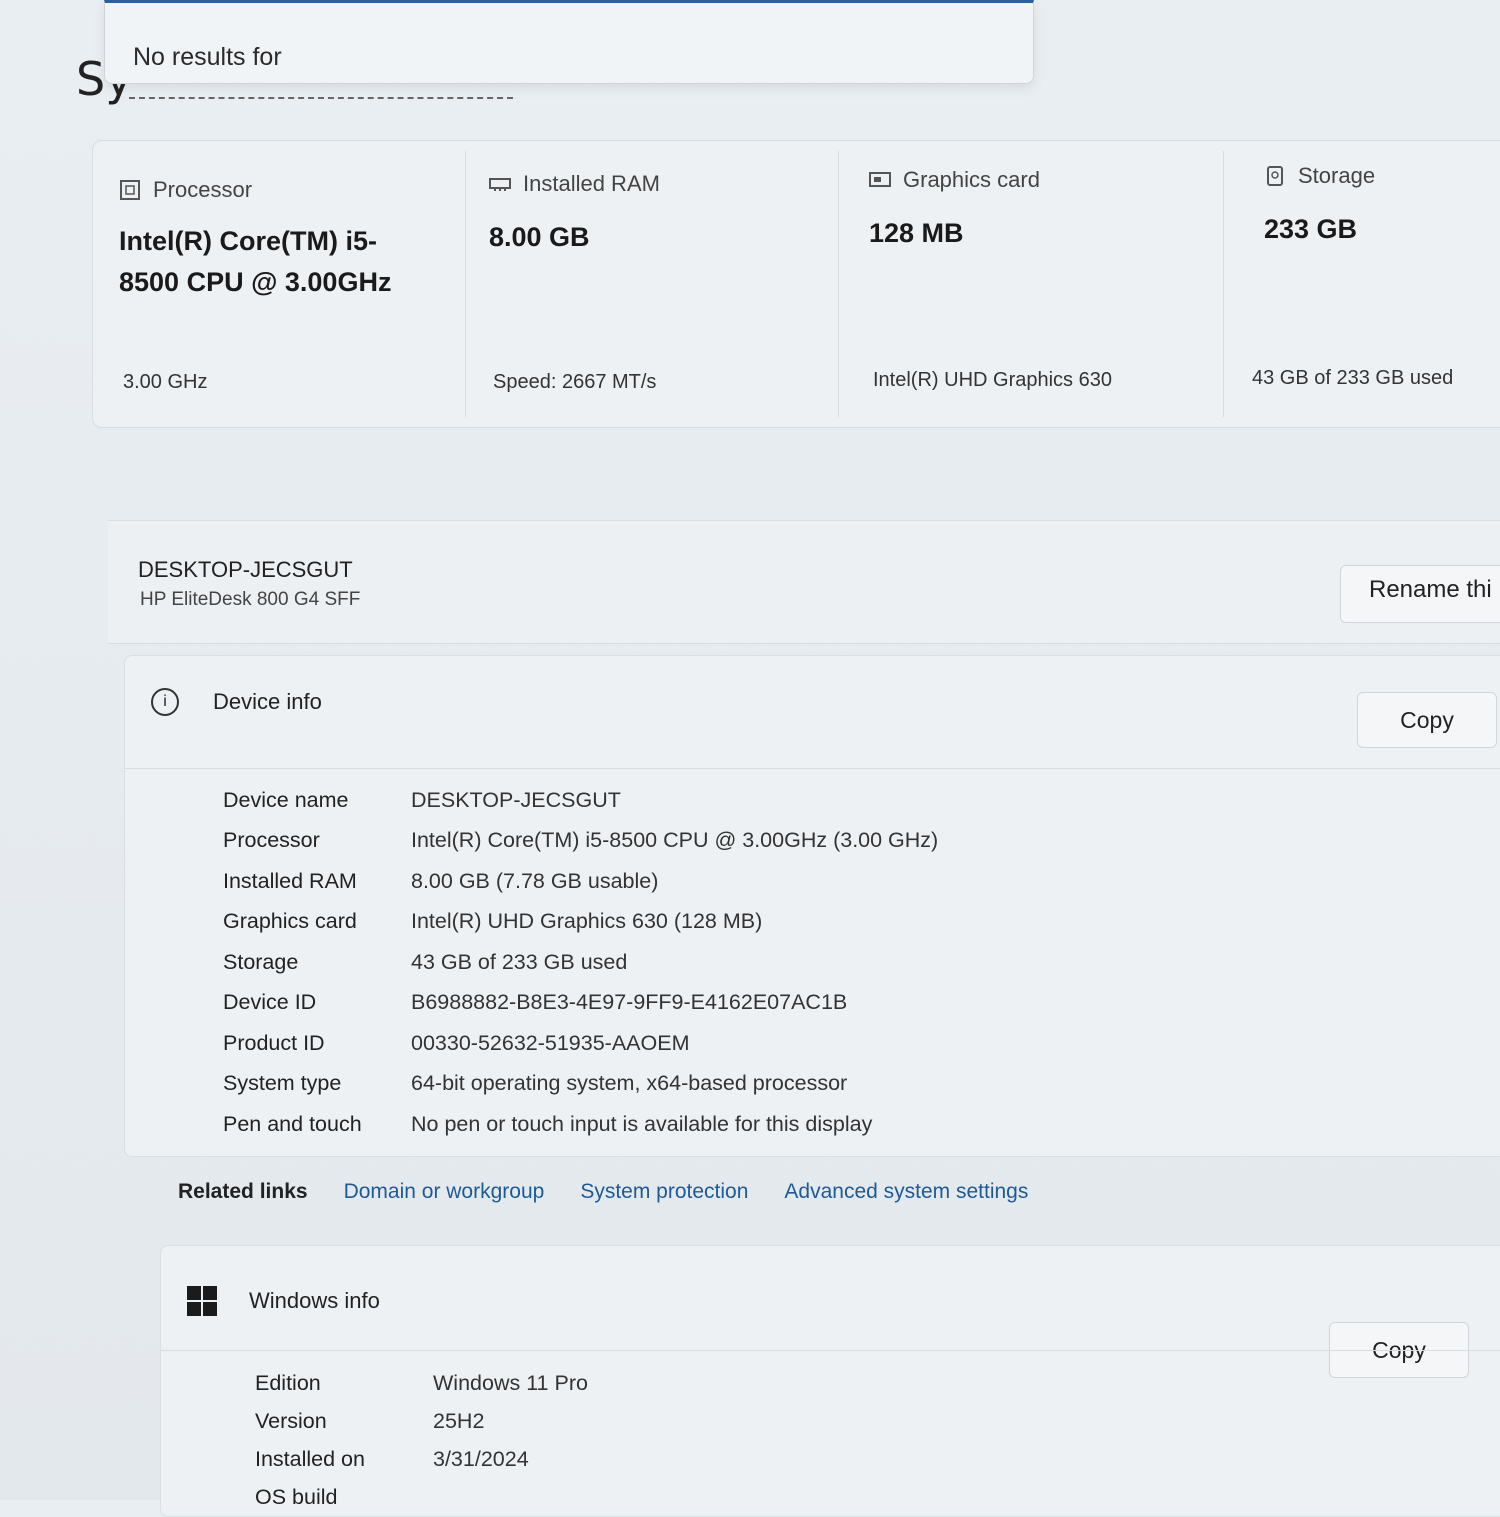  Describe the element at coordinates (255, 261) in the screenshot. I see `spec-value: Intel(R) Core(TM) i5-8500 CPU @ 3.00GHz` at that location.